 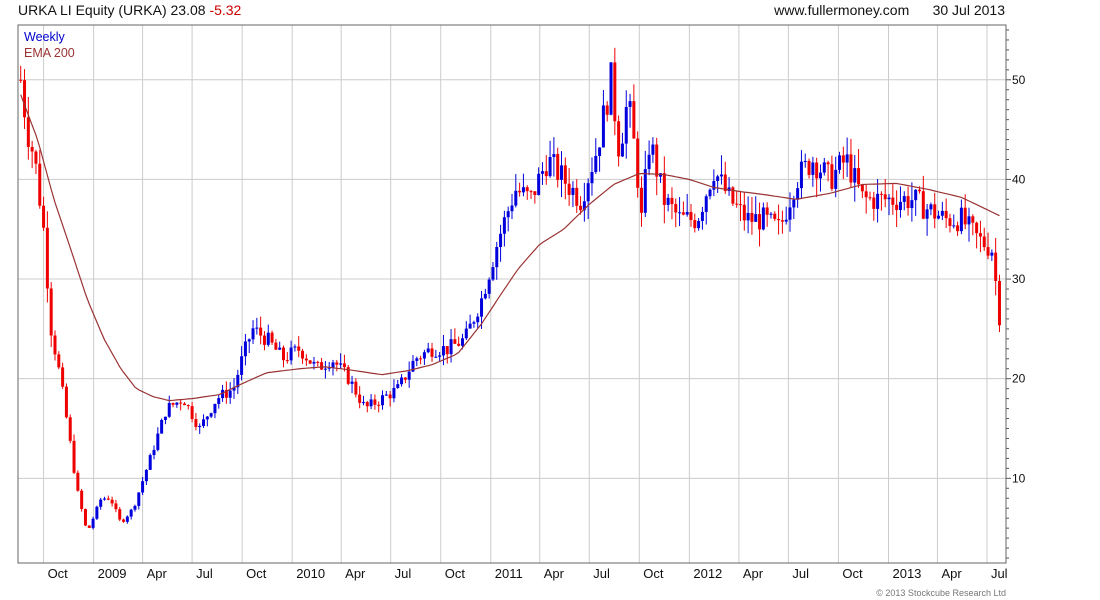 I want to click on x-tick-label: 2011, so click(x=509, y=573).